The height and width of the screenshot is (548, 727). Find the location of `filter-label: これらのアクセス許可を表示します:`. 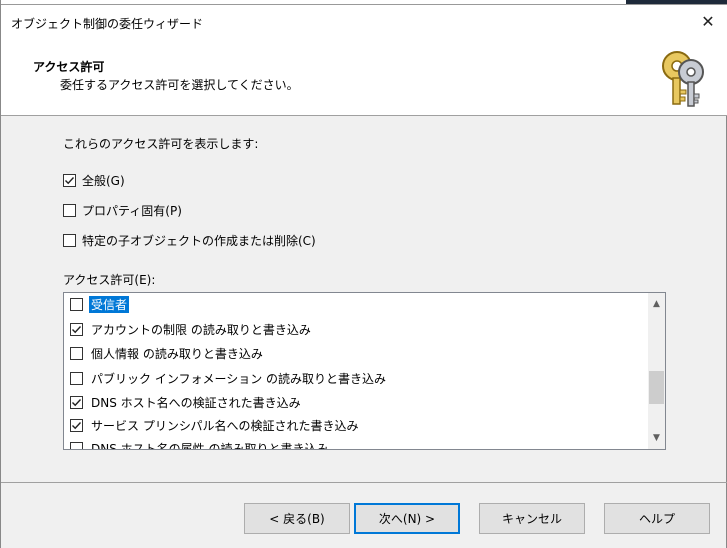

filter-label: これらのアクセス許可を表示します: is located at coordinates (161, 144).